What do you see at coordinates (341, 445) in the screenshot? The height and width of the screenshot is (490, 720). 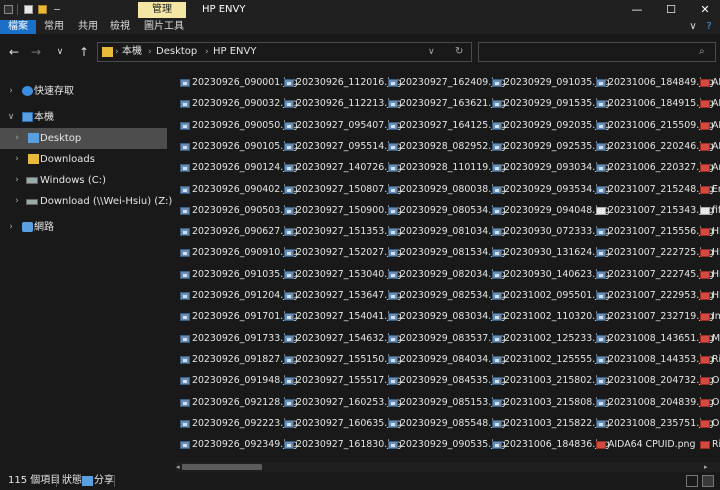 I see `file-item: 20230927_161830.jpg` at bounding box center [341, 445].